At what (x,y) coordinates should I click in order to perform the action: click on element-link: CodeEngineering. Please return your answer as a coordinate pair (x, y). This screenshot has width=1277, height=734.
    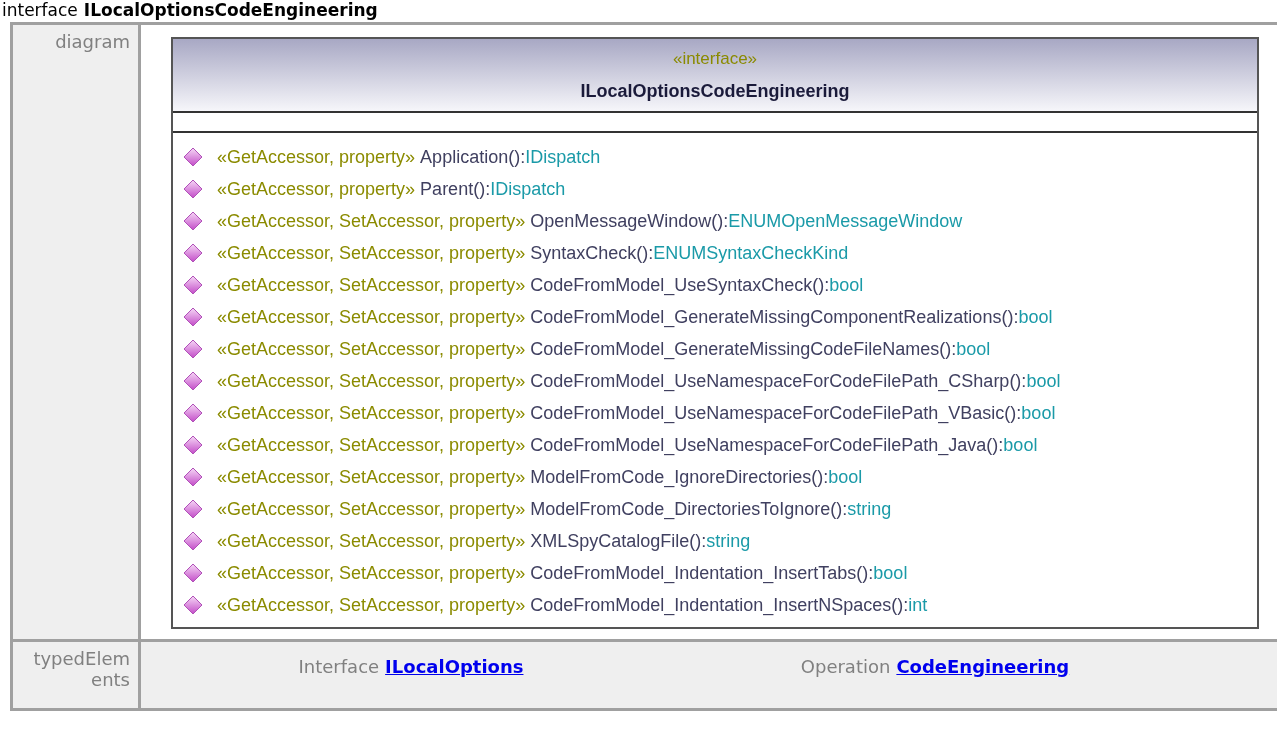
    Looking at the image, I should click on (983, 682).